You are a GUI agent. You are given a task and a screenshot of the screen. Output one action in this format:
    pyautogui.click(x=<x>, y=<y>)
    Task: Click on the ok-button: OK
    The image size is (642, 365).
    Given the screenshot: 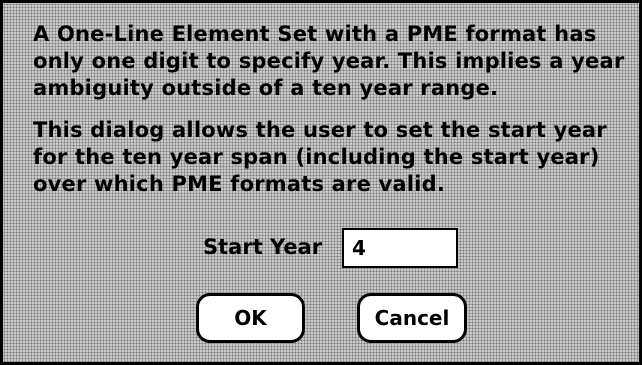 What is the action you would take?
    pyautogui.click(x=250, y=318)
    